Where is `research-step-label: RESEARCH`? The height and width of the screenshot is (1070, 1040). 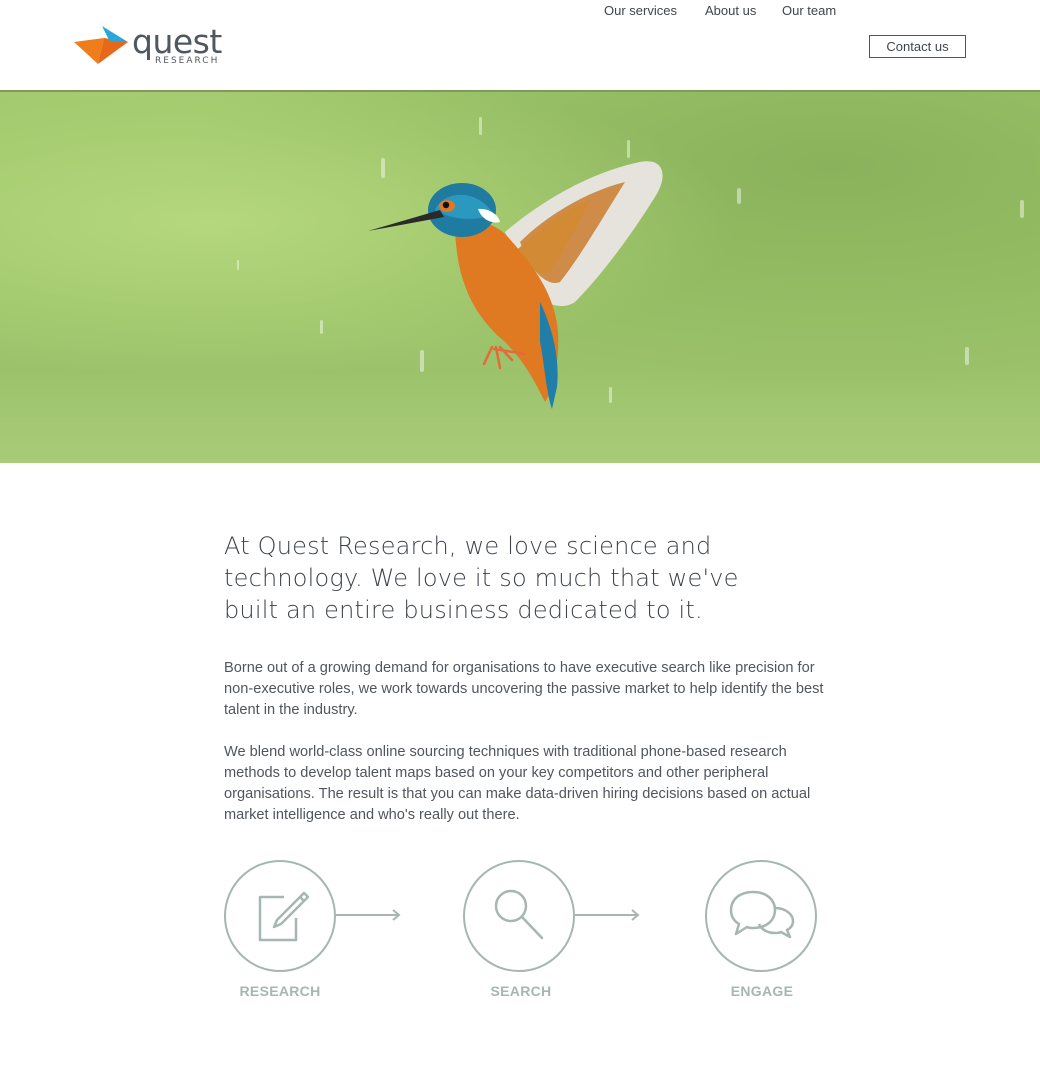
research-step-label: RESEARCH is located at coordinates (280, 991).